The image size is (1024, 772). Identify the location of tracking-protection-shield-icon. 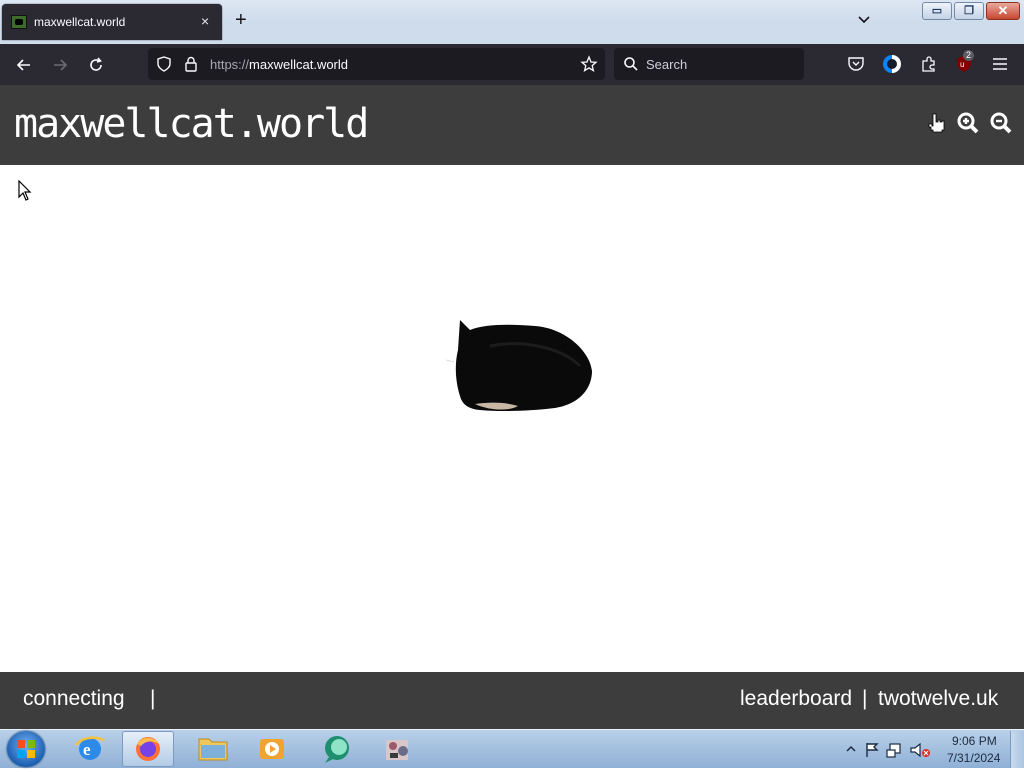
(164, 66).